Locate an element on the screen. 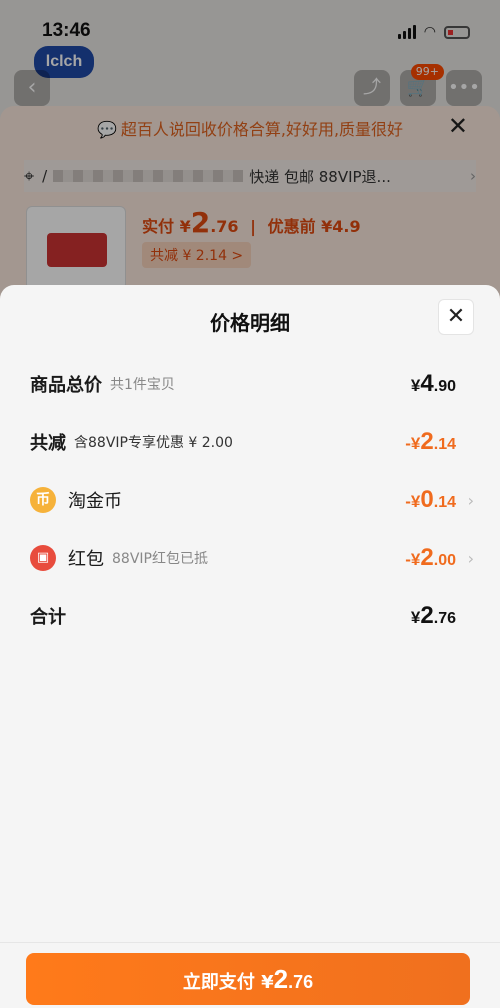 The image size is (500, 1008). row-label: 淘金币 is located at coordinates (95, 501).